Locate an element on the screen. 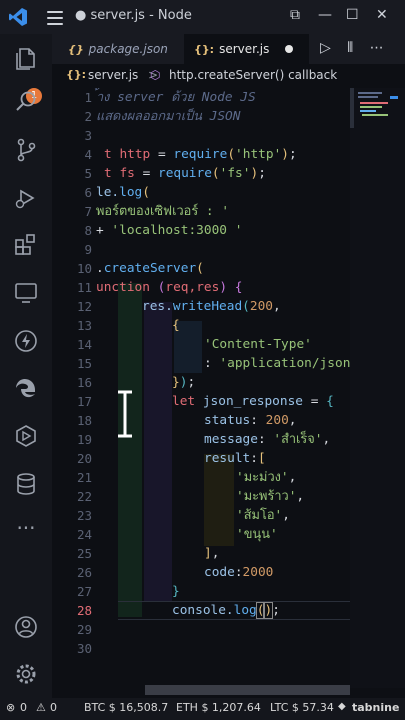 The height and width of the screenshot is (720, 405). split-editor-icon: ⫴ is located at coordinates (350, 48).